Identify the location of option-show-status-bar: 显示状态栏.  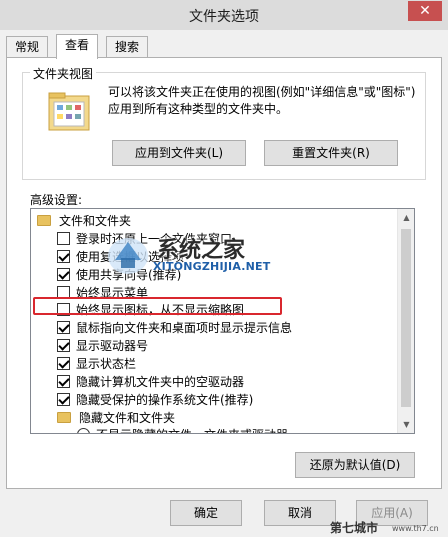
(96, 363).